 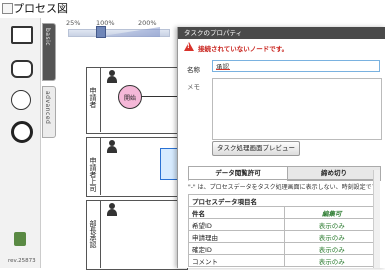 What do you see at coordinates (284, 224) in the screenshot?
I see `table-row: 希望ID 表示のみ` at bounding box center [284, 224].